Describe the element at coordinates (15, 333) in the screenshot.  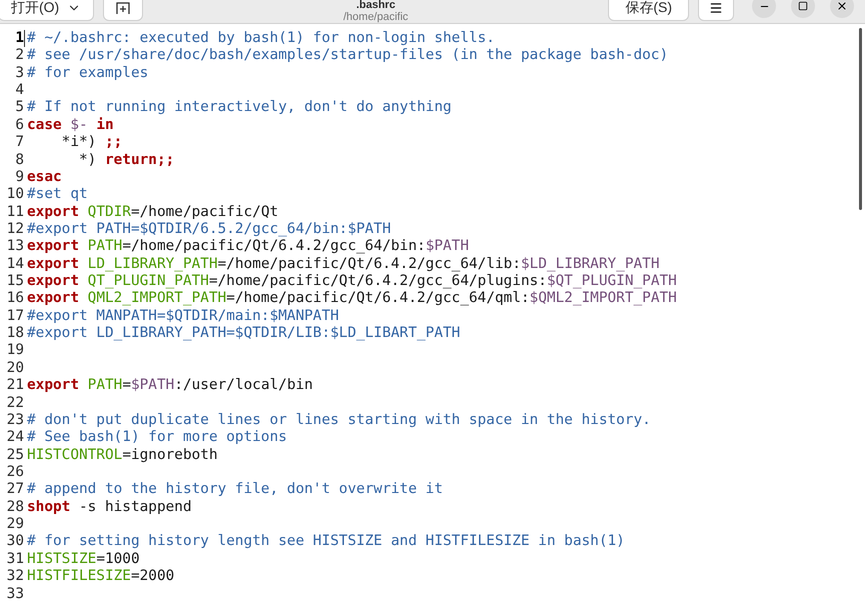
I see `line-number: 18` at that location.